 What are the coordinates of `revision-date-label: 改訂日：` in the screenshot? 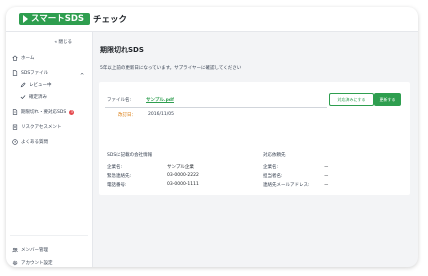 It's located at (127, 115).